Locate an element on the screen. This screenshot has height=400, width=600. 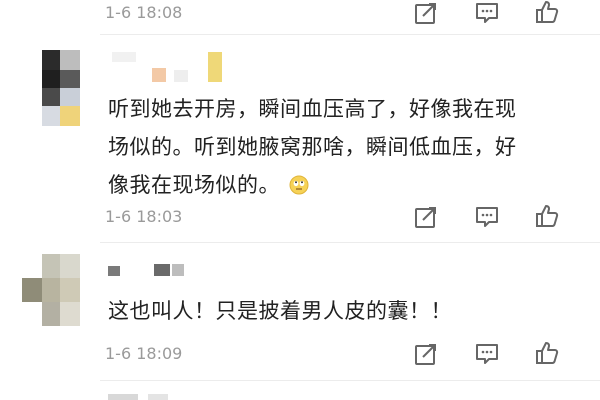
comment-line-text: 像我在现场似的。 is located at coordinates (194, 185).